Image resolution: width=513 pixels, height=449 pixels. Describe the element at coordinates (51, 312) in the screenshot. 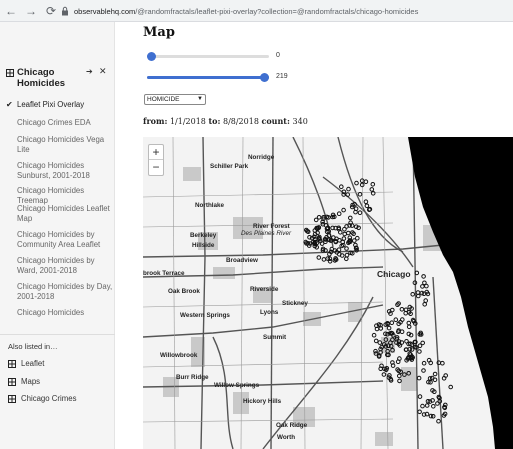

I see `sidebar-item-label: Chicago Homicides` at that location.